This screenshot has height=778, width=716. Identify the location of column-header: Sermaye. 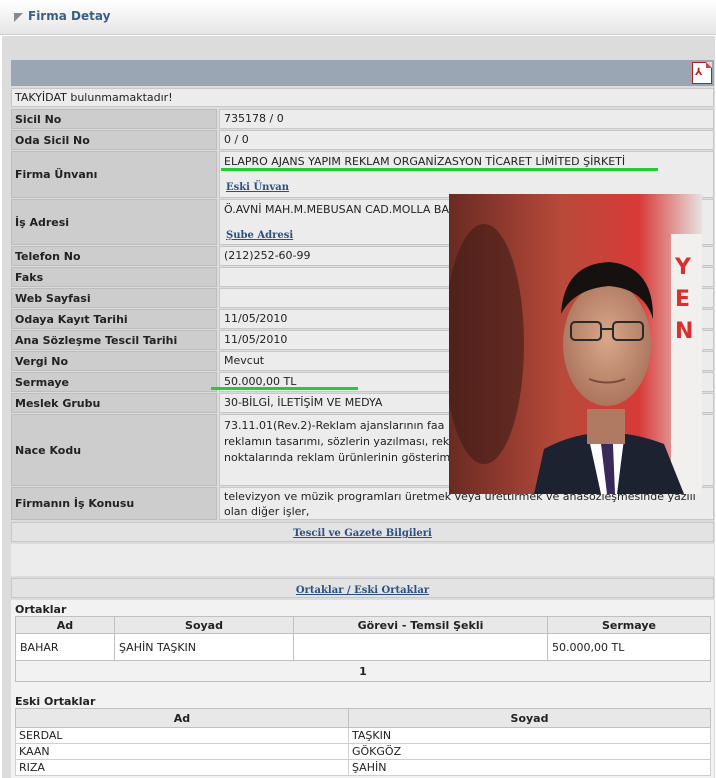
(629, 625).